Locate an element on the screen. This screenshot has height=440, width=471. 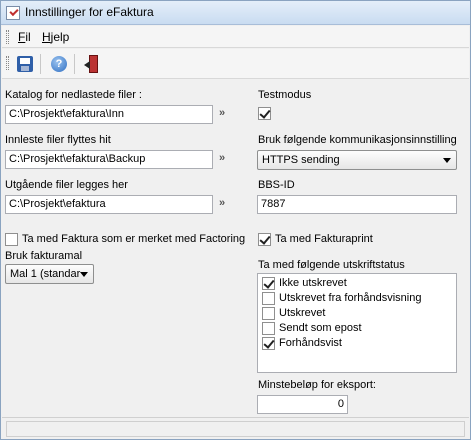
status-panel is located at coordinates (235, 429).